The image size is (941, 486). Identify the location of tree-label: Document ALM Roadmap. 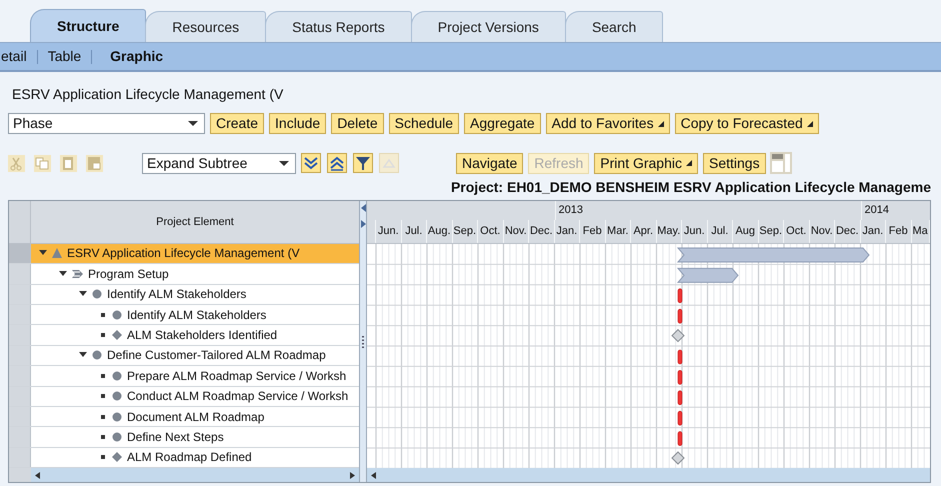
(195, 417).